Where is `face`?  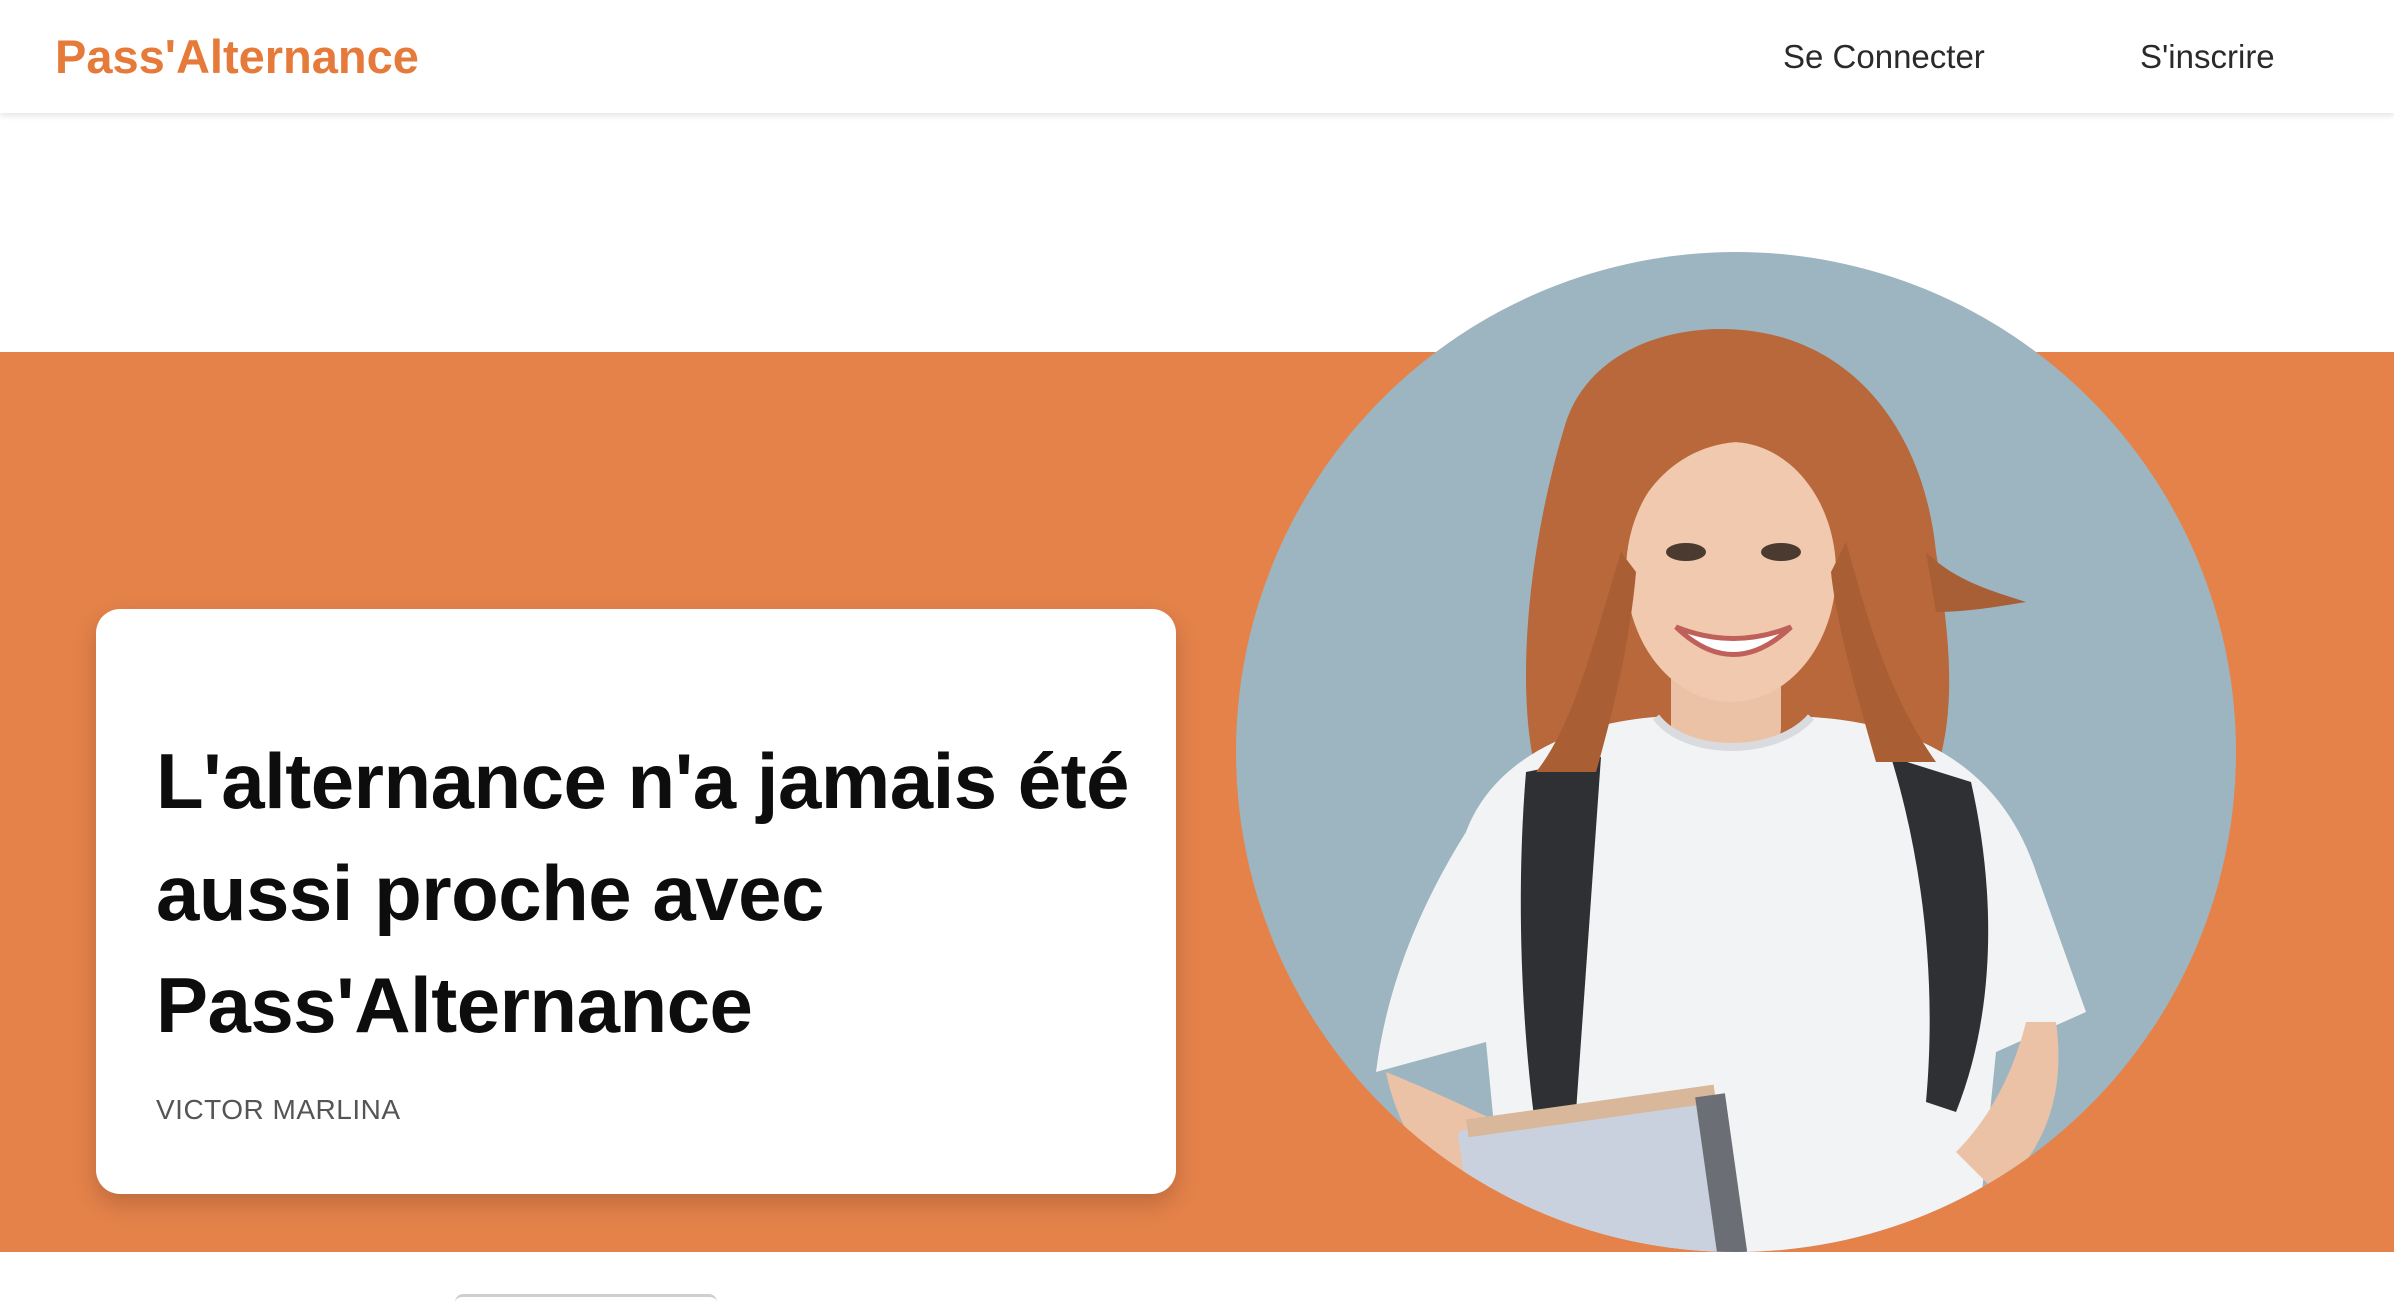
face is located at coordinates (1731, 572).